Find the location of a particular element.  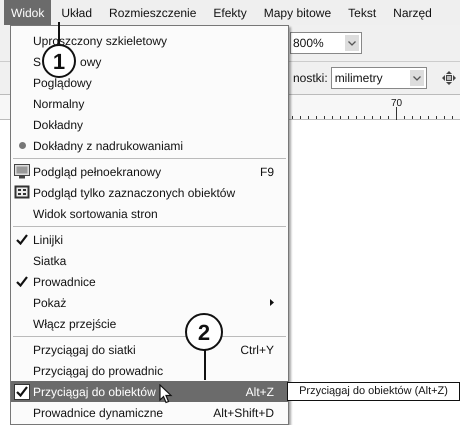

menu-item-label: Podgląd tylko zaznaczonych obiektów is located at coordinates (134, 193).